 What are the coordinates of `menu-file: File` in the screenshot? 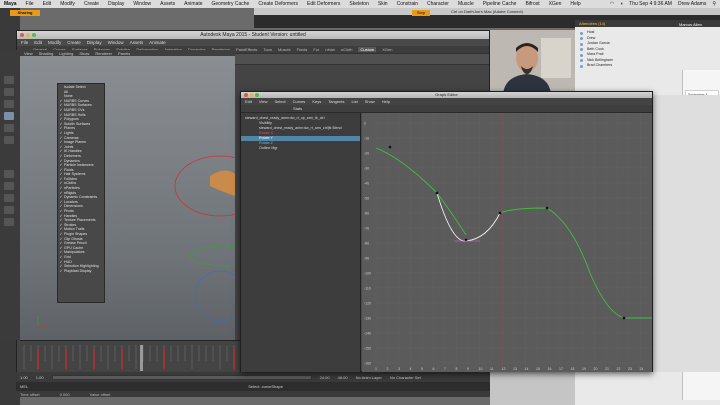 It's located at (30, 4).